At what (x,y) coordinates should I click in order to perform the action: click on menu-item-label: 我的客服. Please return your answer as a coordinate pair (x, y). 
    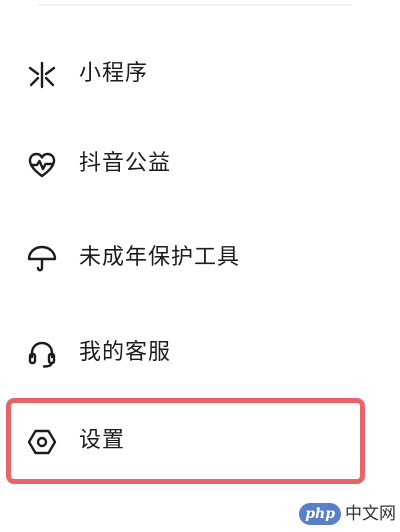
    Looking at the image, I should click on (125, 352).